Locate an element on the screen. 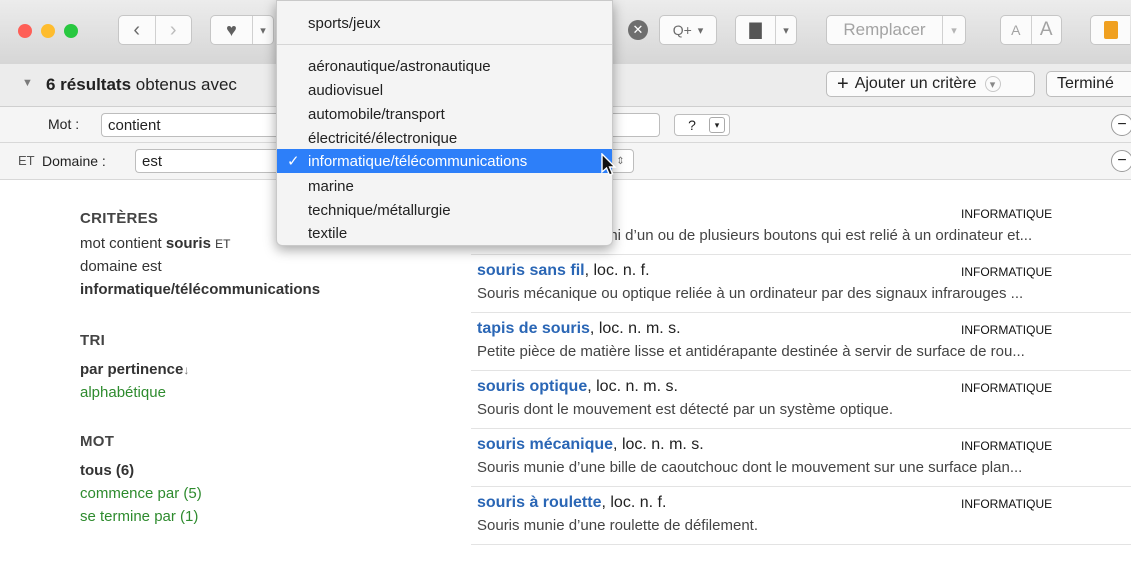  dictionary-button is located at coordinates (1110, 30).